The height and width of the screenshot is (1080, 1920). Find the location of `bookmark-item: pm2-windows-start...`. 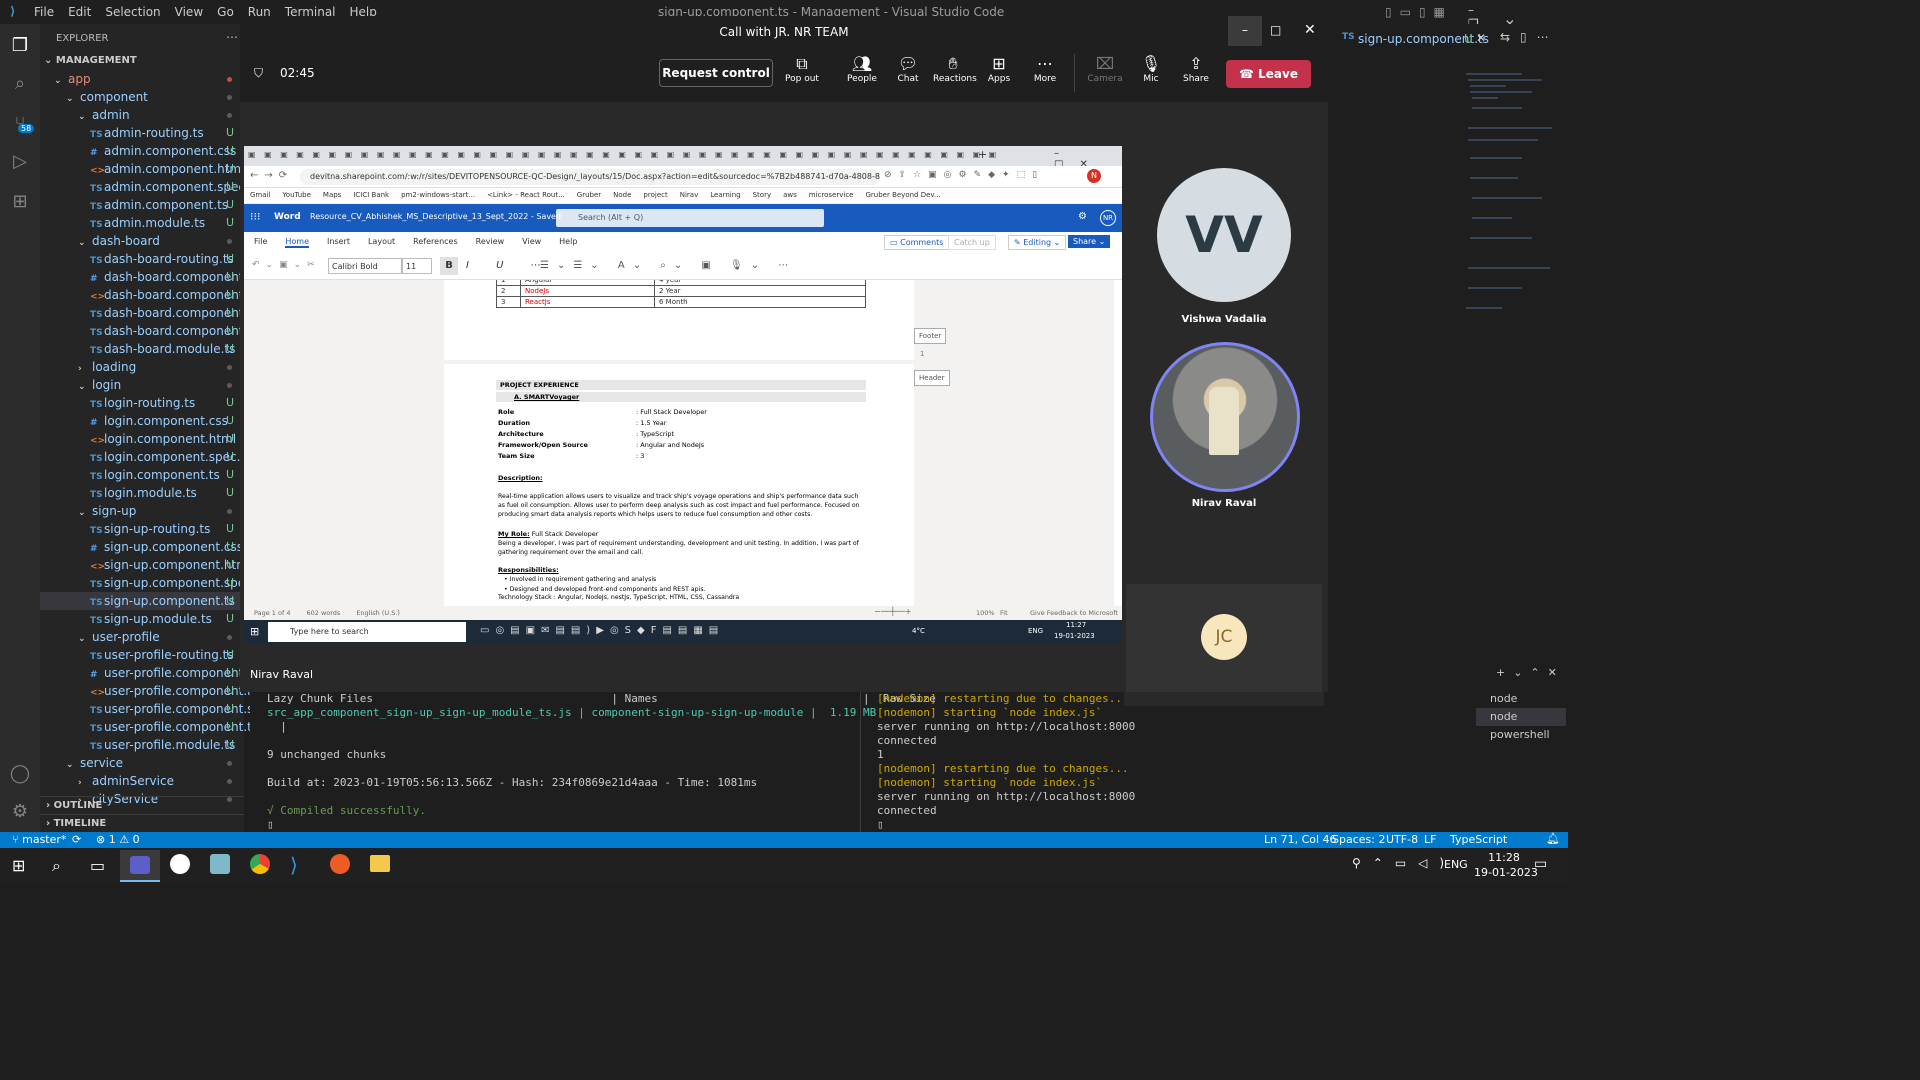

bookmark-item: pm2-windows-start... is located at coordinates (438, 195).